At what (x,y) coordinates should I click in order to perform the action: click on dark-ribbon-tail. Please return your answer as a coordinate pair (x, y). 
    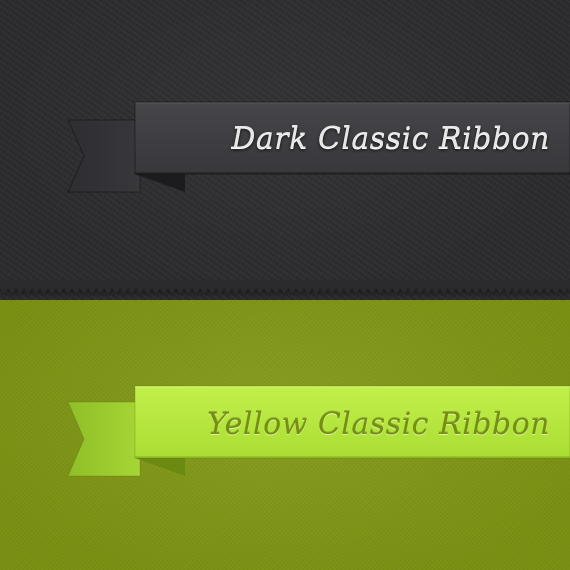
    Looking at the image, I should click on (104, 156).